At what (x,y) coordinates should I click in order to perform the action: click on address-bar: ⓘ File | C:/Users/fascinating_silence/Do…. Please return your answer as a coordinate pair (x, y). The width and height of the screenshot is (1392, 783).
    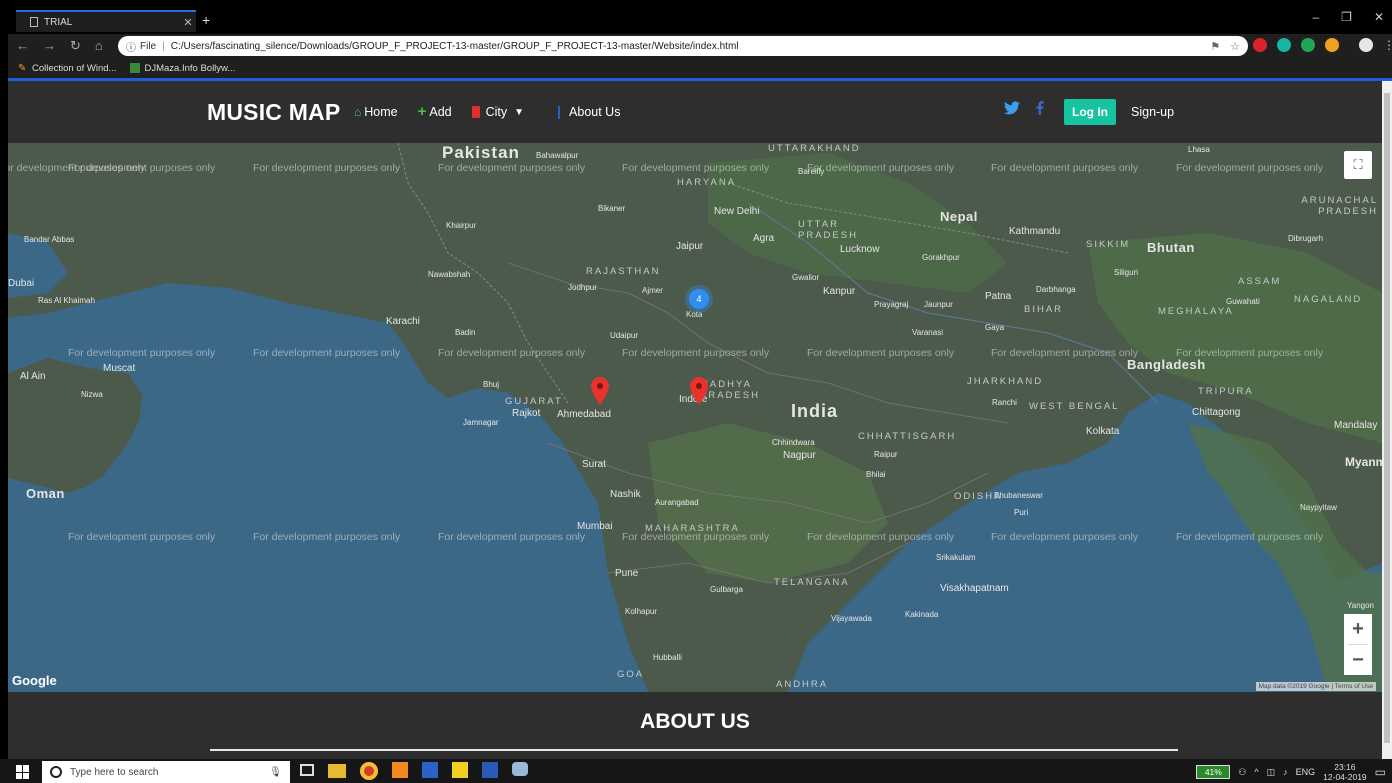
    Looking at the image, I should click on (683, 46).